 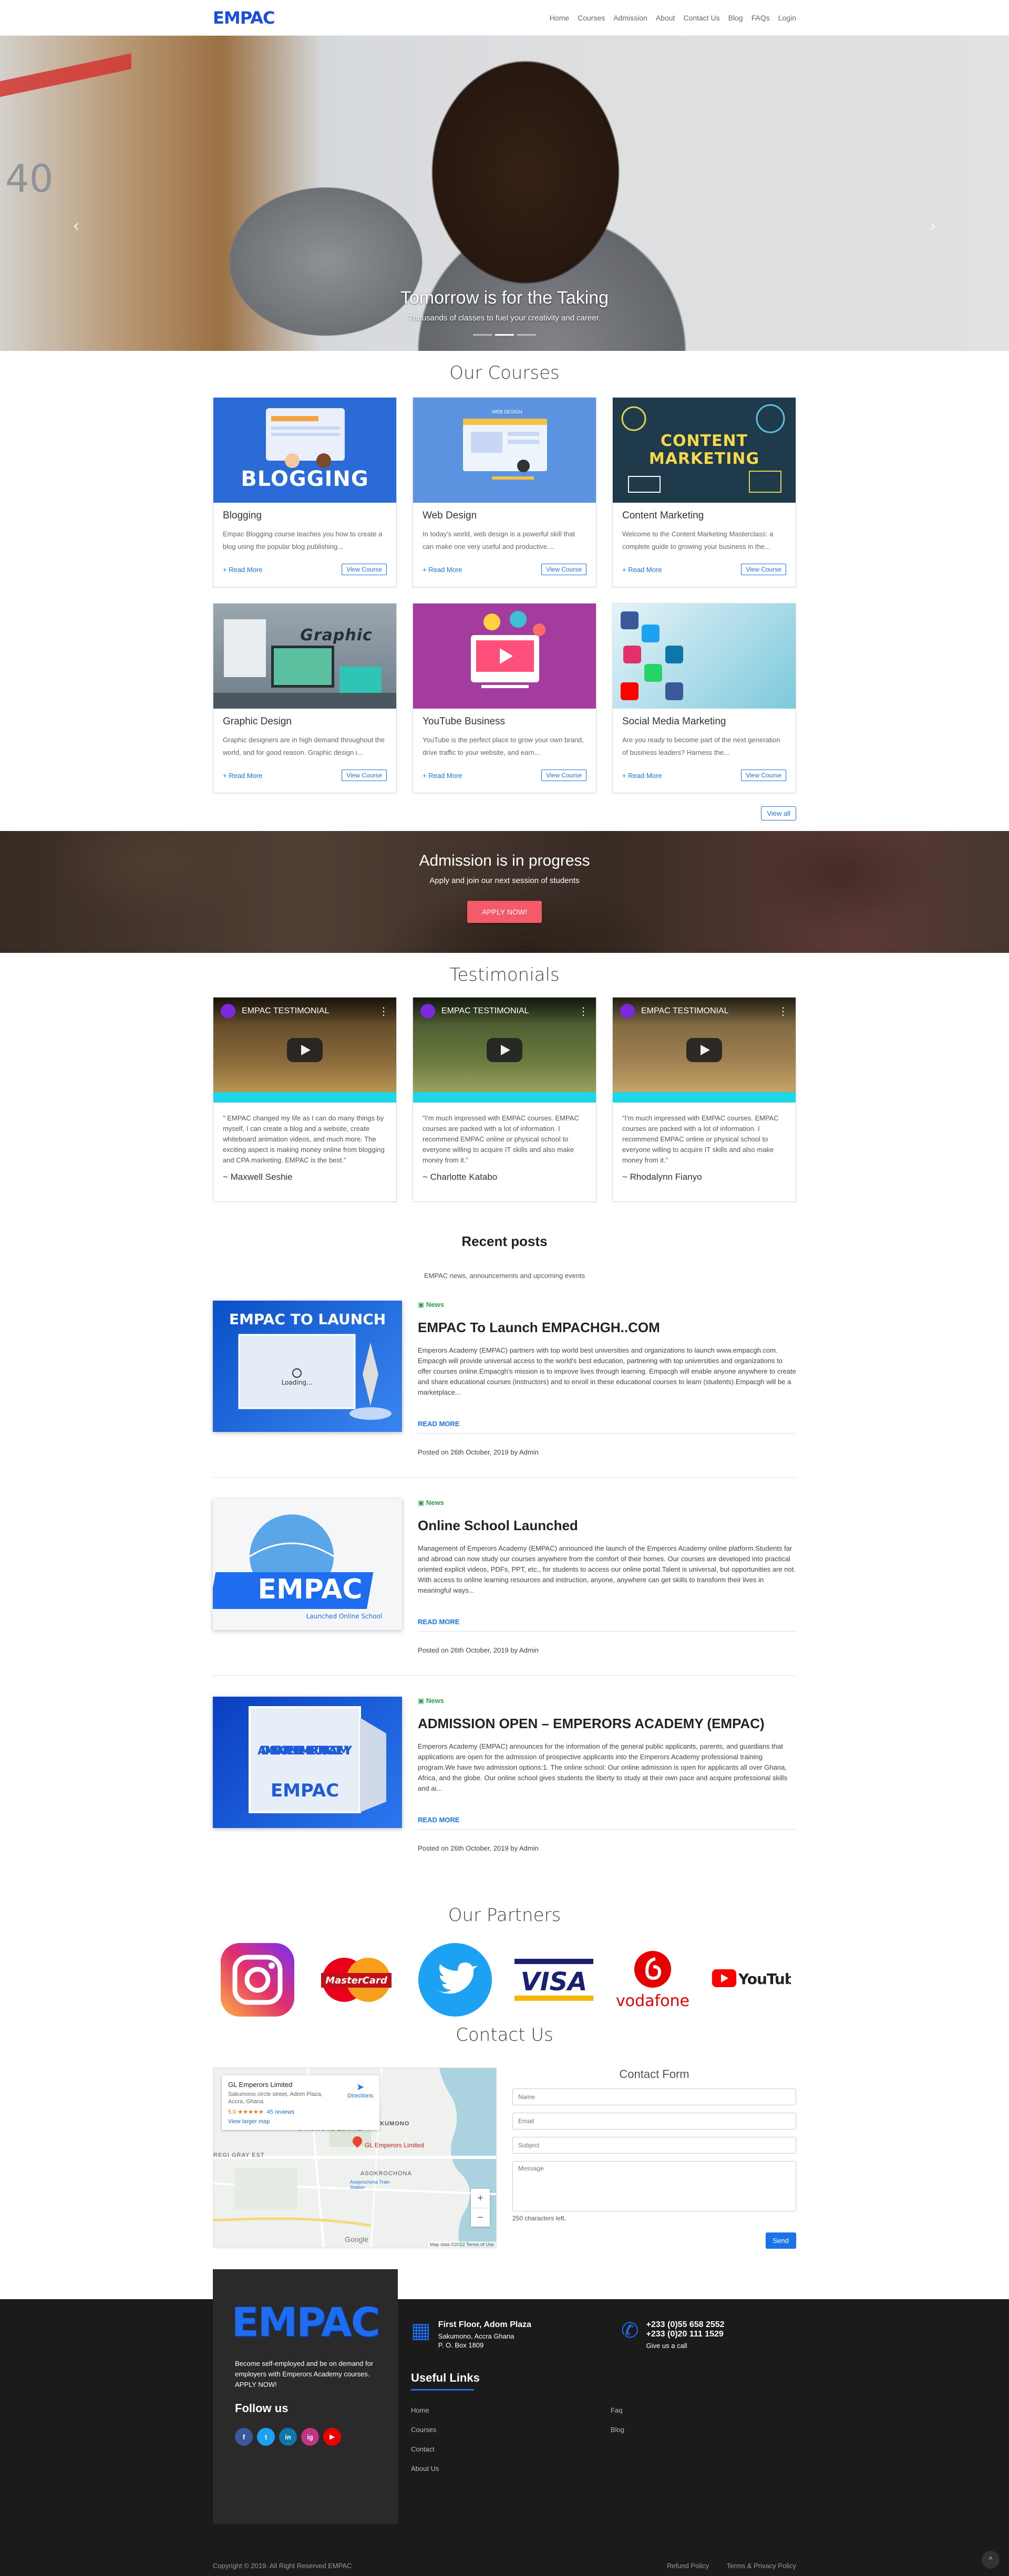 I want to click on footer-logo-text: EMPAC, so click(x=305, y=2321).